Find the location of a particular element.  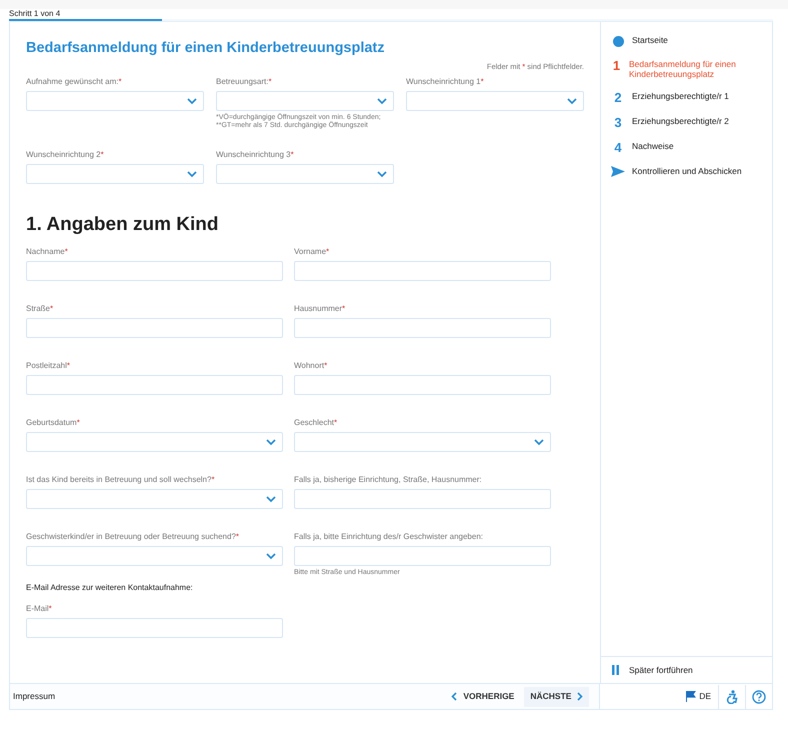

step-item: Kontrollieren und Abschicken is located at coordinates (691, 171).